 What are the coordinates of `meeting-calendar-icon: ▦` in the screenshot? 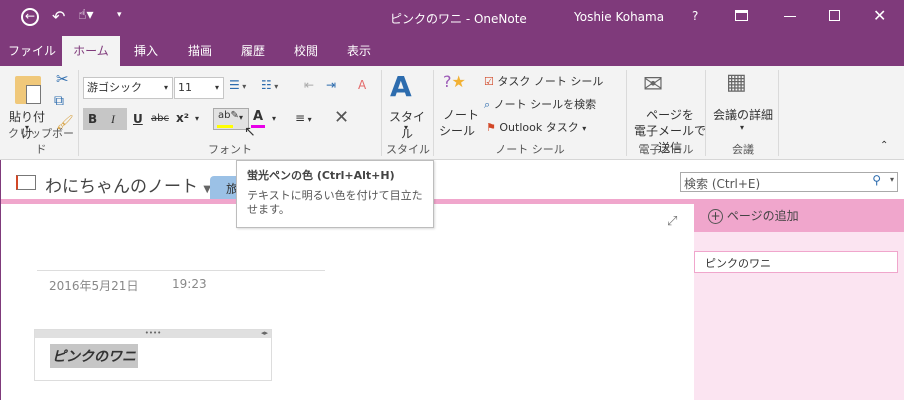 It's located at (736, 82).